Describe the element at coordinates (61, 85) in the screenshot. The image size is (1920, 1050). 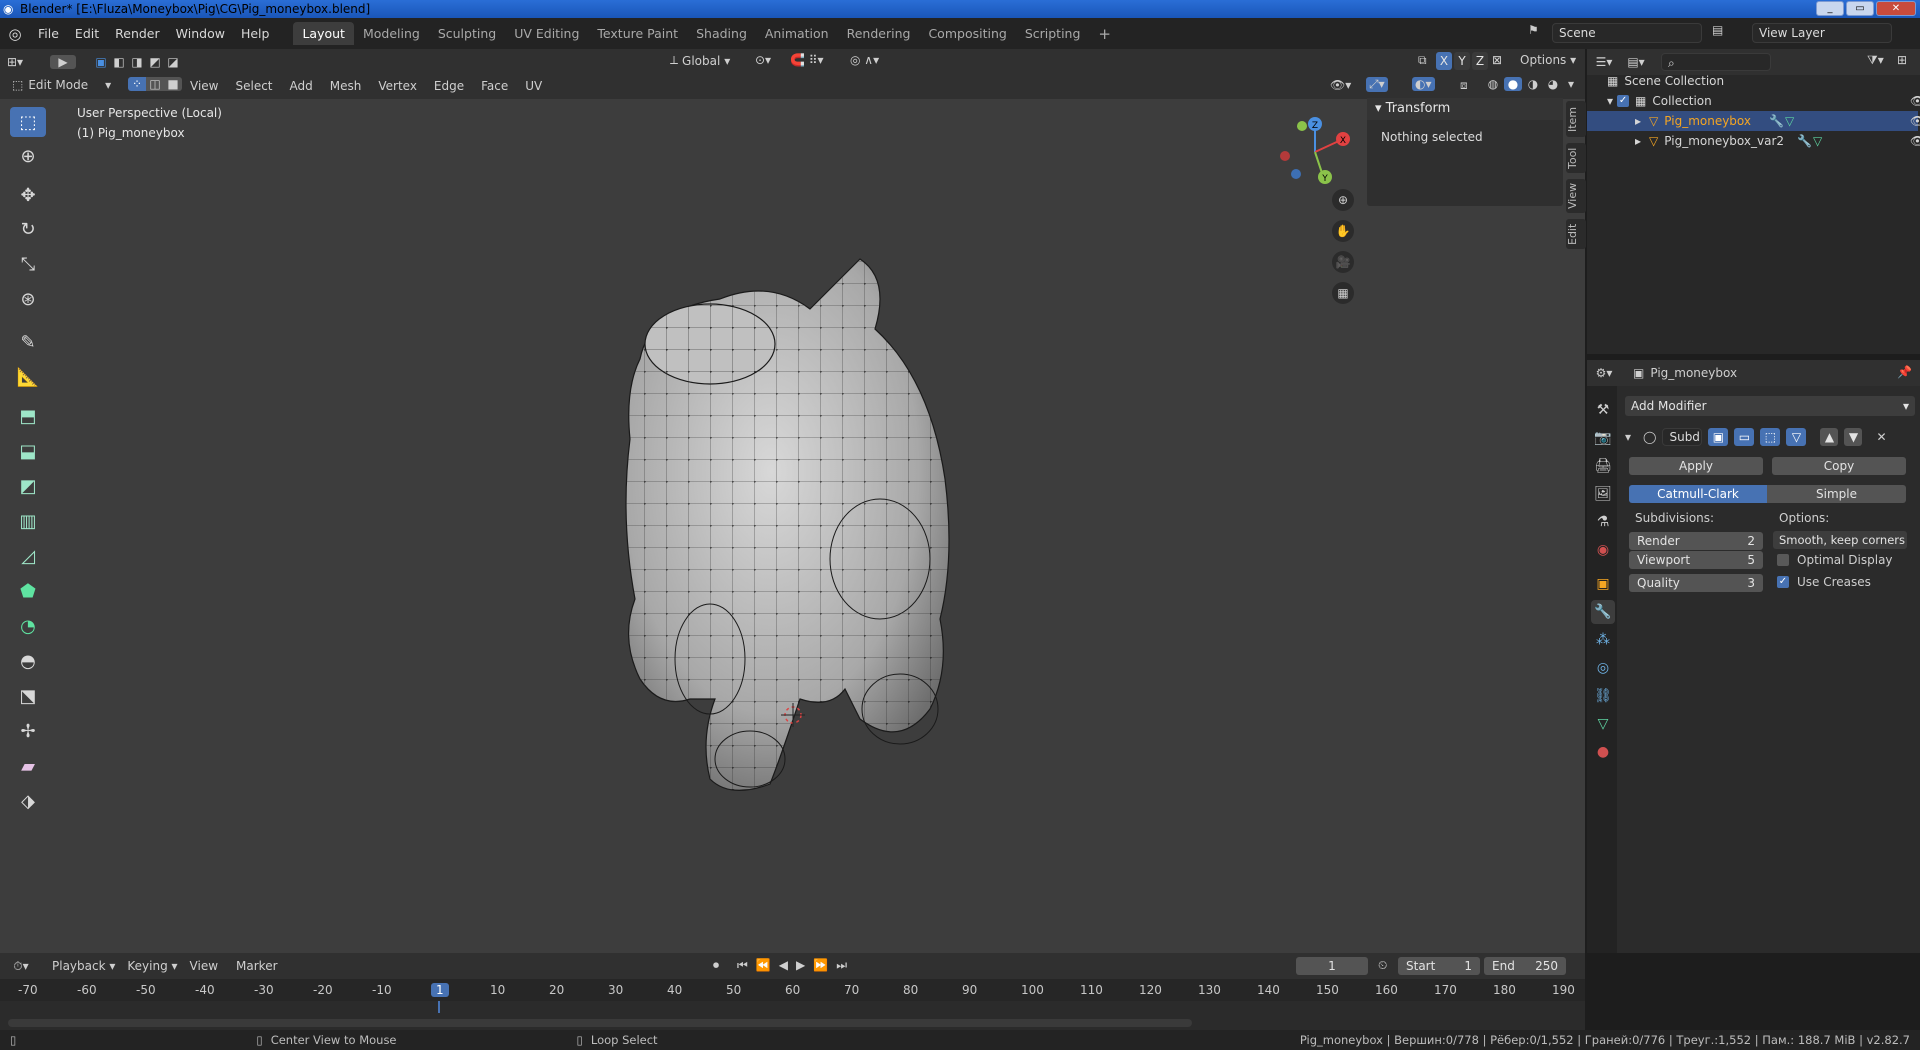
I see `mode-selector: ⬚ Edit Mode ▾` at that location.